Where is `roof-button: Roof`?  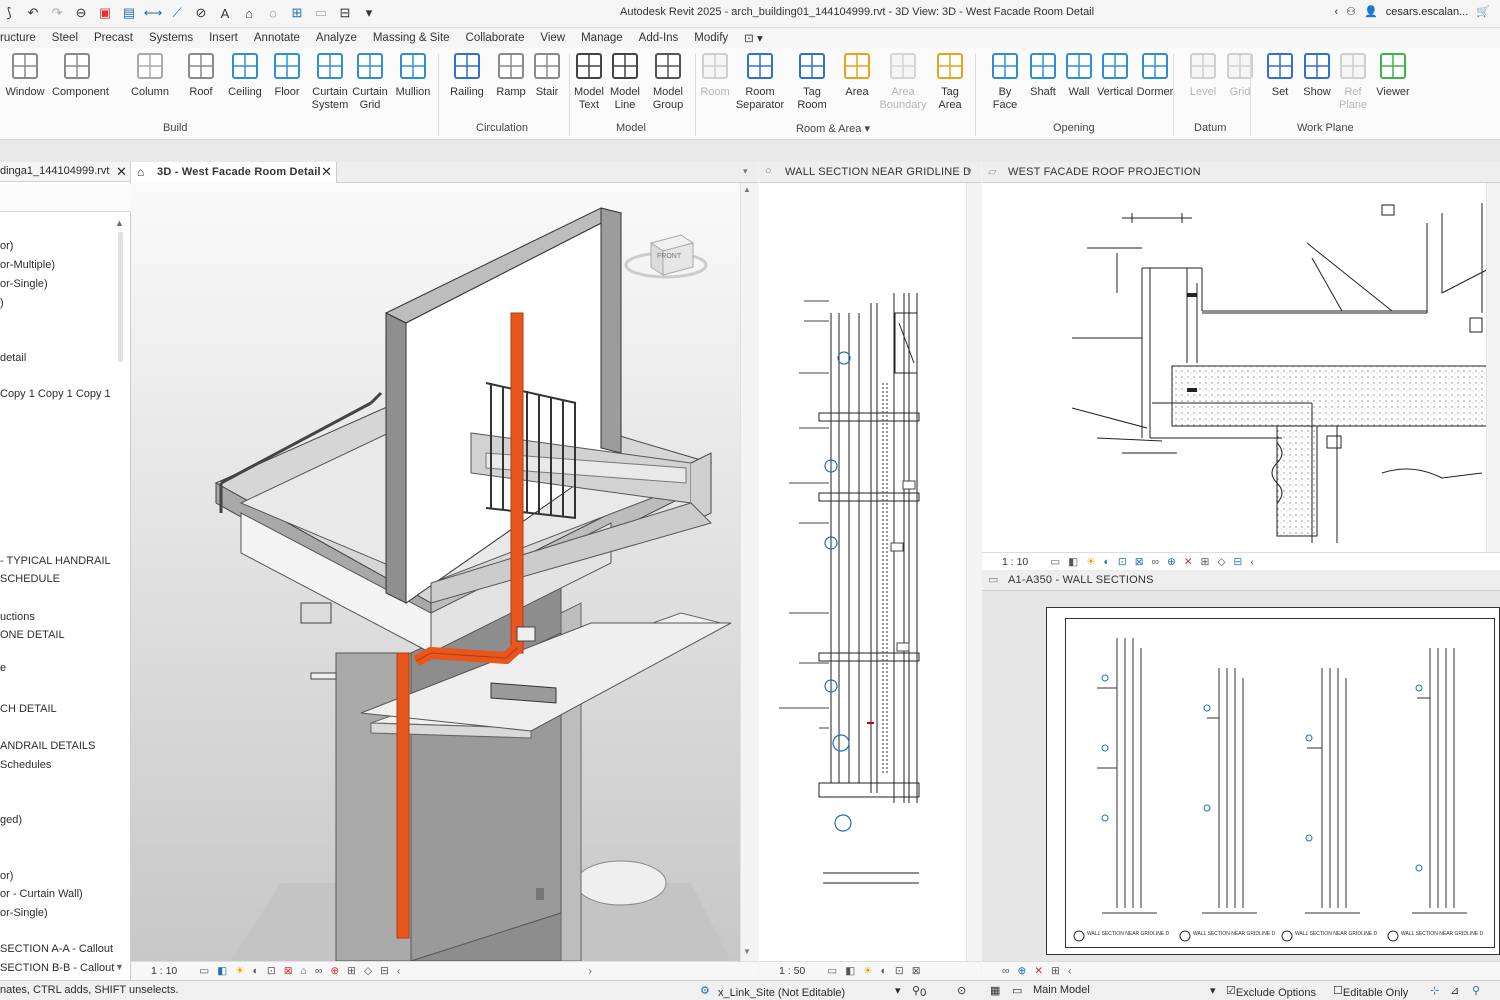
roof-button: Roof is located at coordinates (201, 74).